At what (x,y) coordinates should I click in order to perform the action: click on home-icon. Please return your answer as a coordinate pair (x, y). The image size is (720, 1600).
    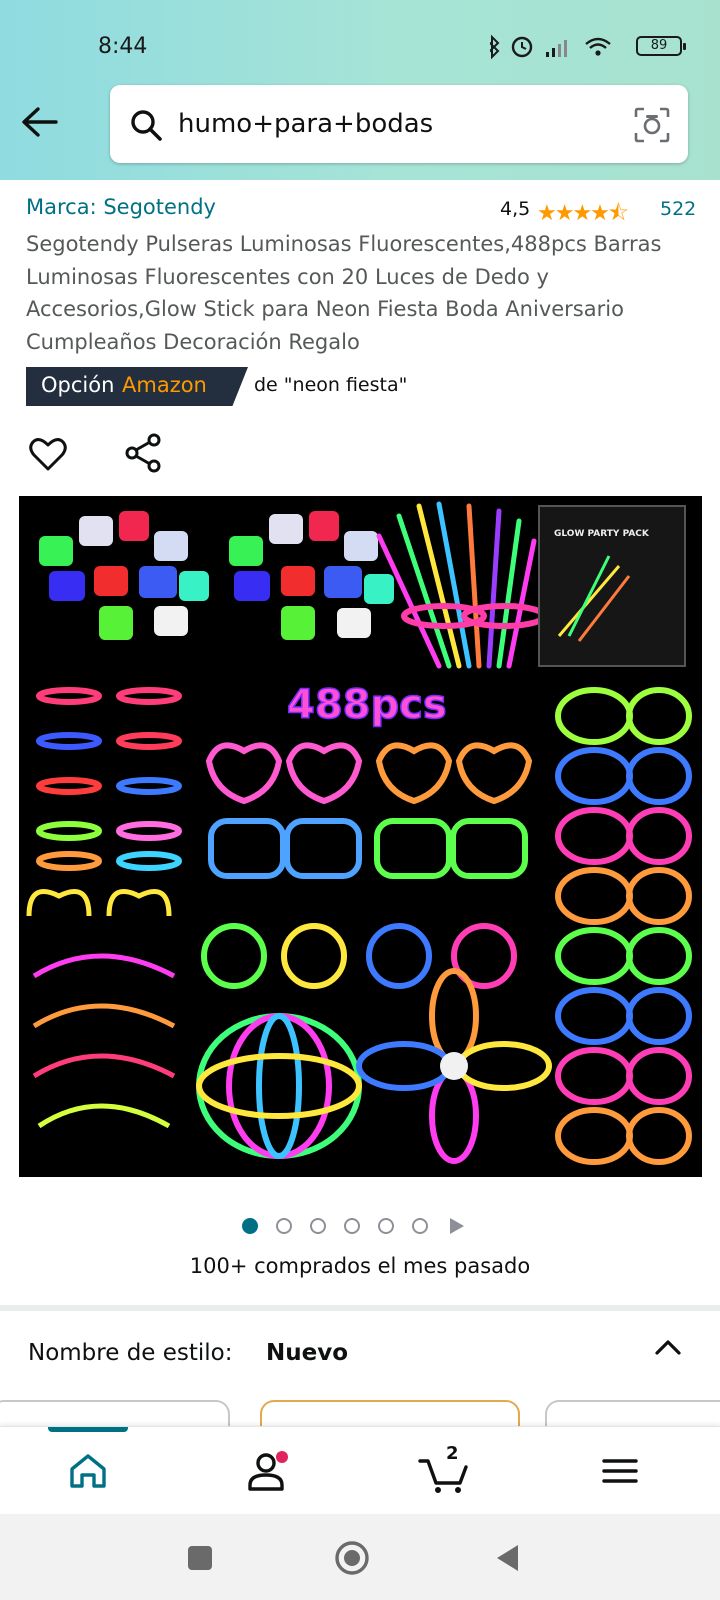
    Looking at the image, I should click on (88, 1471).